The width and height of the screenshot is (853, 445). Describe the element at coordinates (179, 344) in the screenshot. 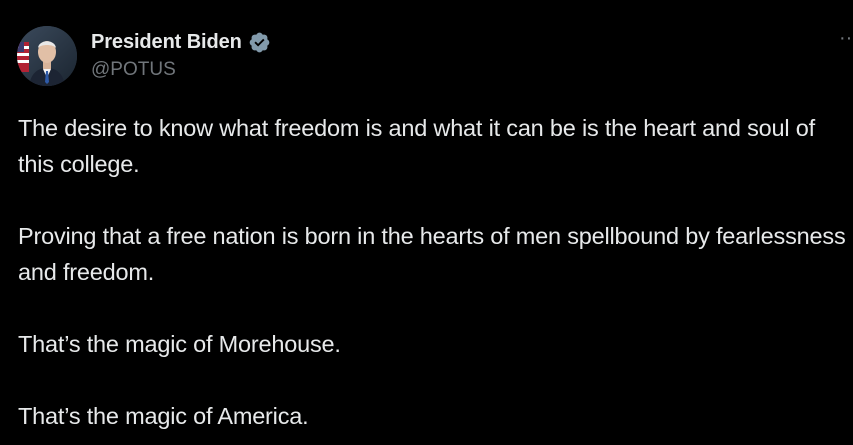

I see `tweet-paragraph: That’s the magic of Morehouse.` at that location.